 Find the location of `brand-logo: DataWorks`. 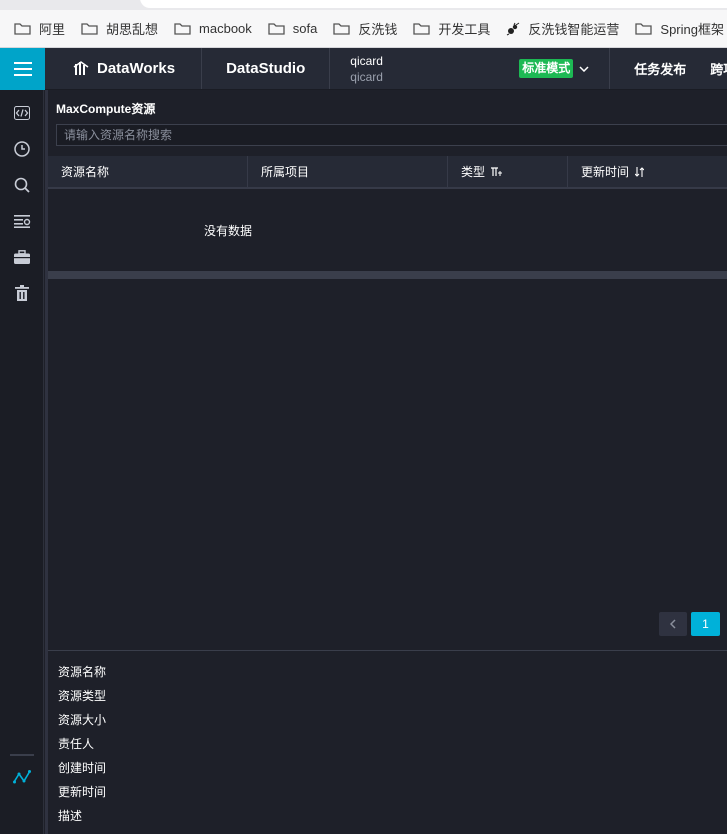

brand-logo: DataWorks is located at coordinates (124, 68).